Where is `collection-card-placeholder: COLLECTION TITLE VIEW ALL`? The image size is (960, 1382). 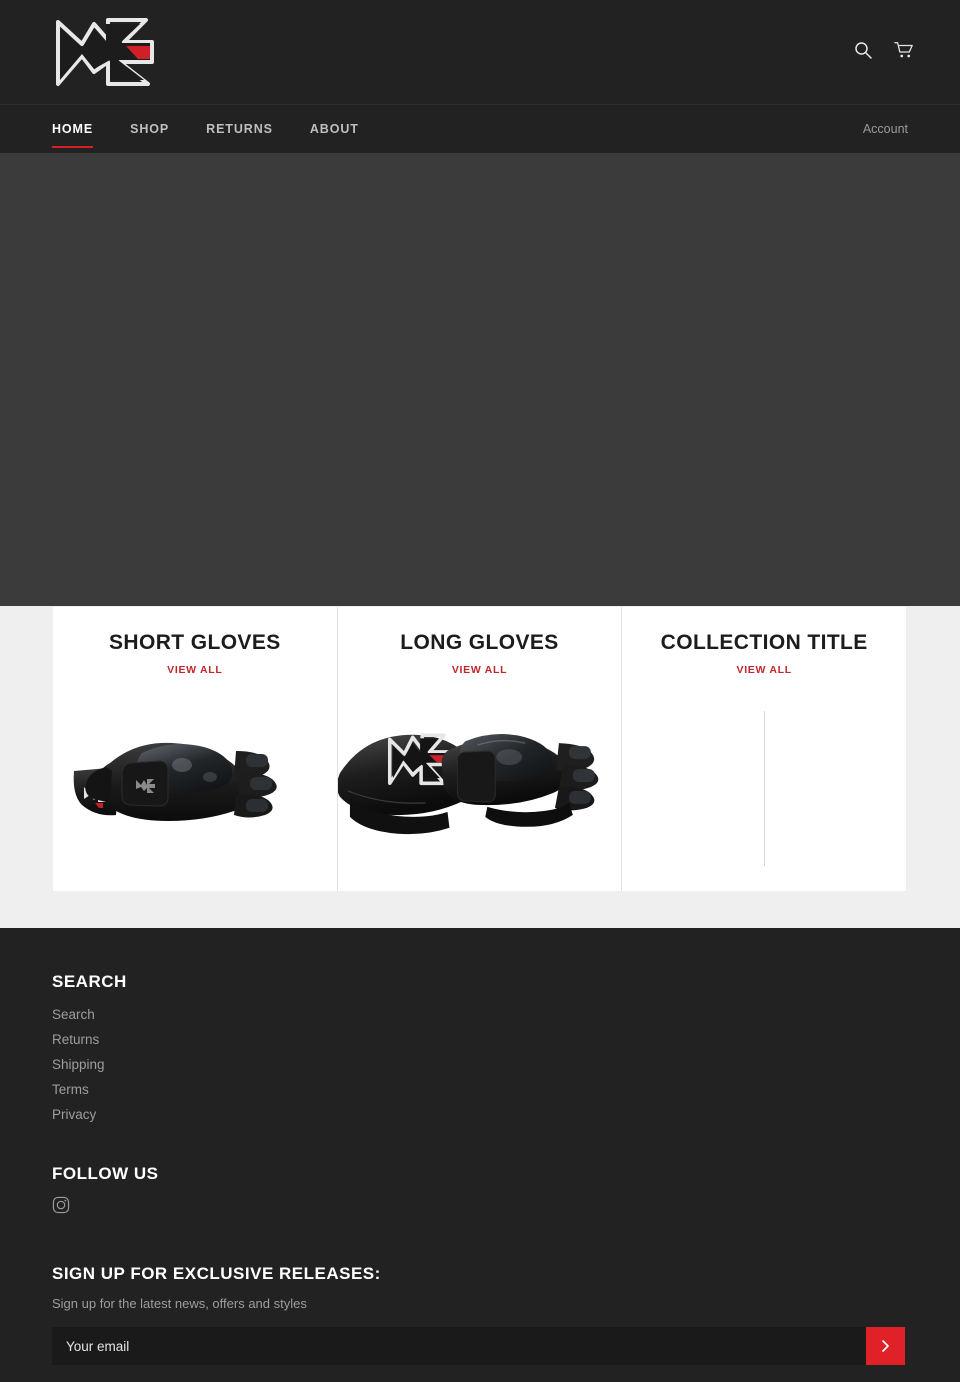
collection-card-placeholder: COLLECTION TITLE VIEW ALL is located at coordinates (764, 749).